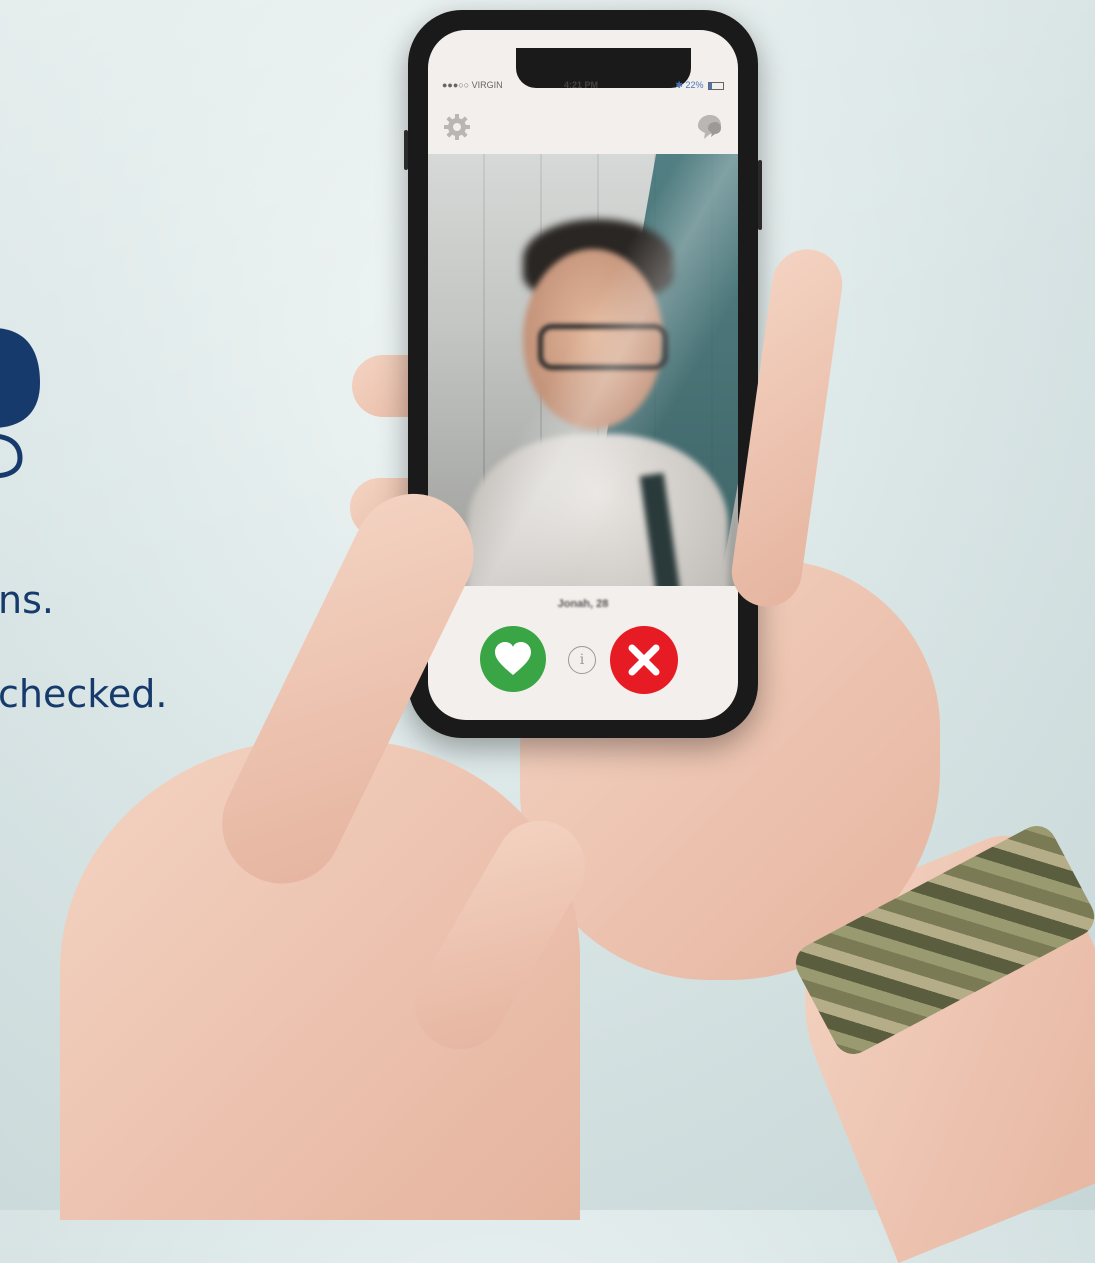 The image size is (1095, 1263). What do you see at coordinates (581, 85) in the screenshot?
I see `status-time: 4:21 PM` at bounding box center [581, 85].